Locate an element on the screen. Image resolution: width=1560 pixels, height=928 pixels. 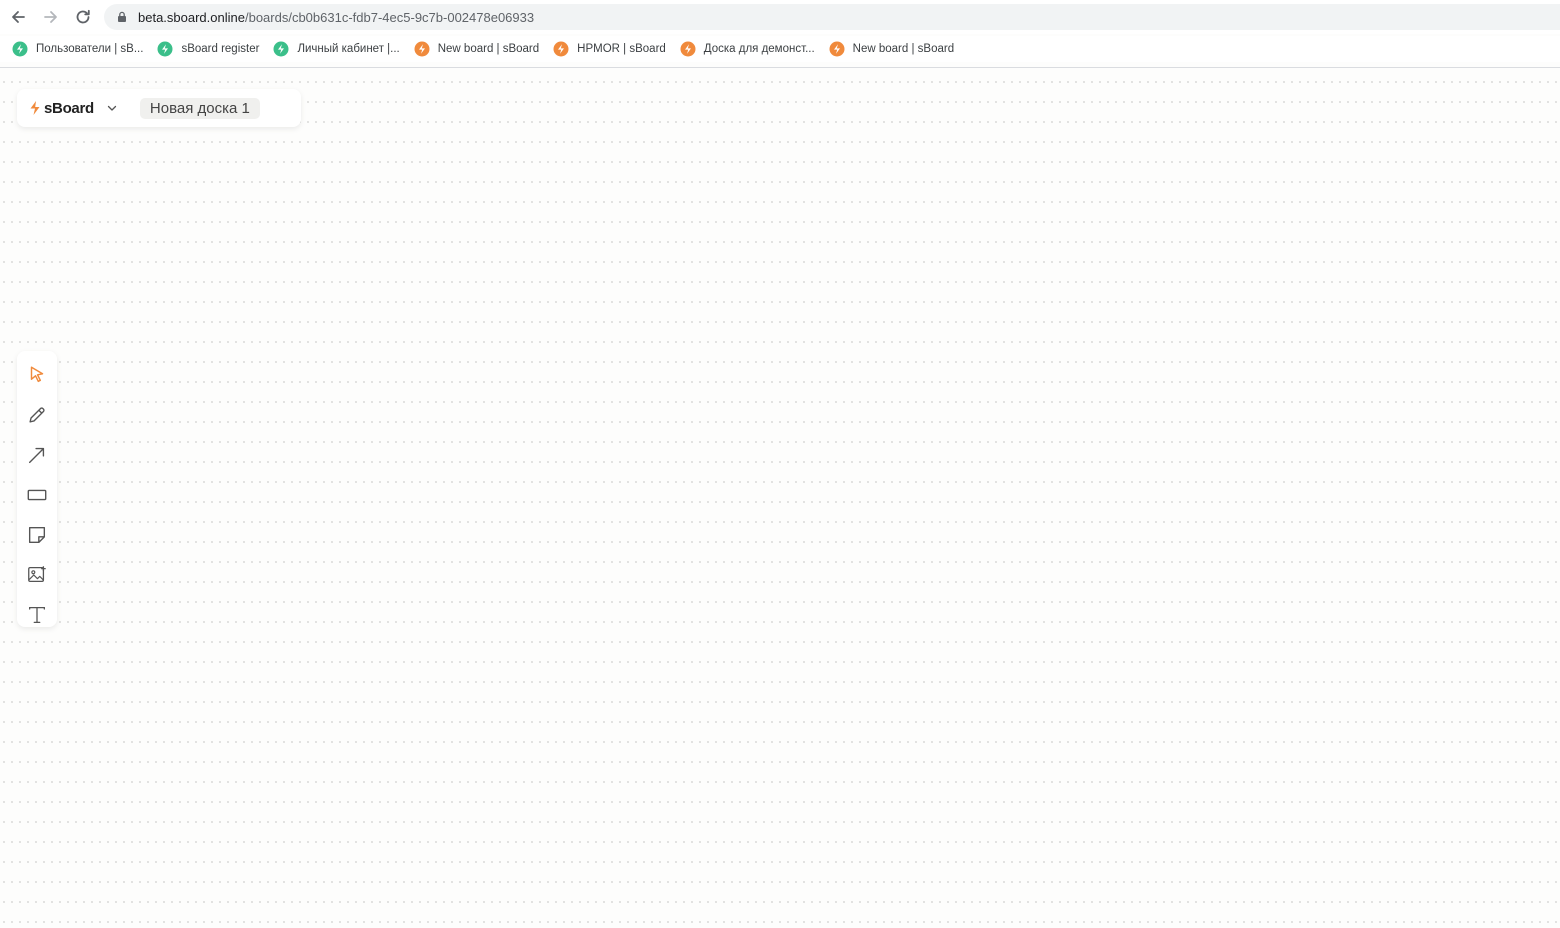
tool-shape-button is located at coordinates (37, 495).